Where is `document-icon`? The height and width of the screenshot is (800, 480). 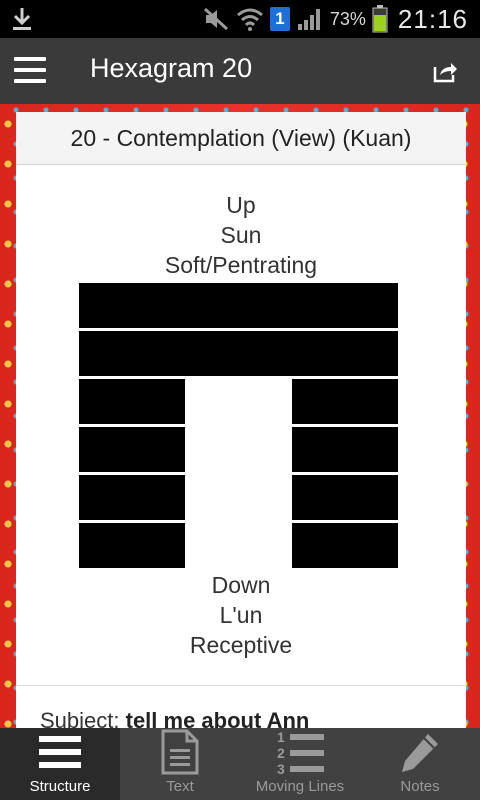 document-icon is located at coordinates (180, 752).